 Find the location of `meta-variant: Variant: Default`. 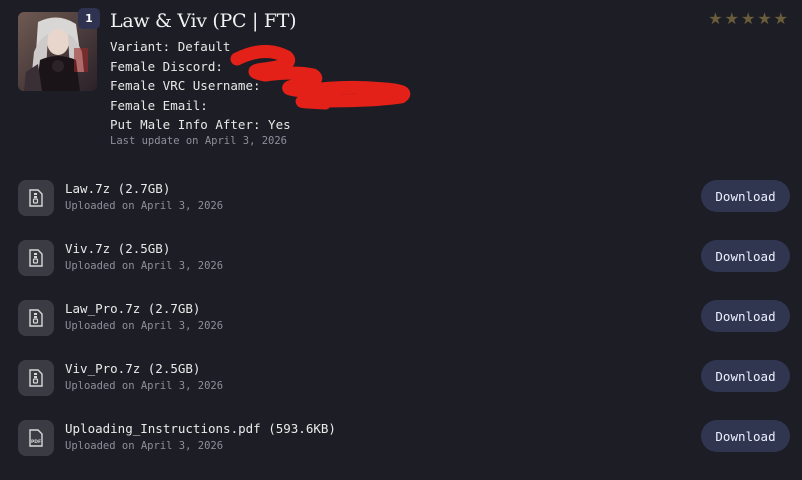

meta-variant: Variant: Default is located at coordinates (170, 46).